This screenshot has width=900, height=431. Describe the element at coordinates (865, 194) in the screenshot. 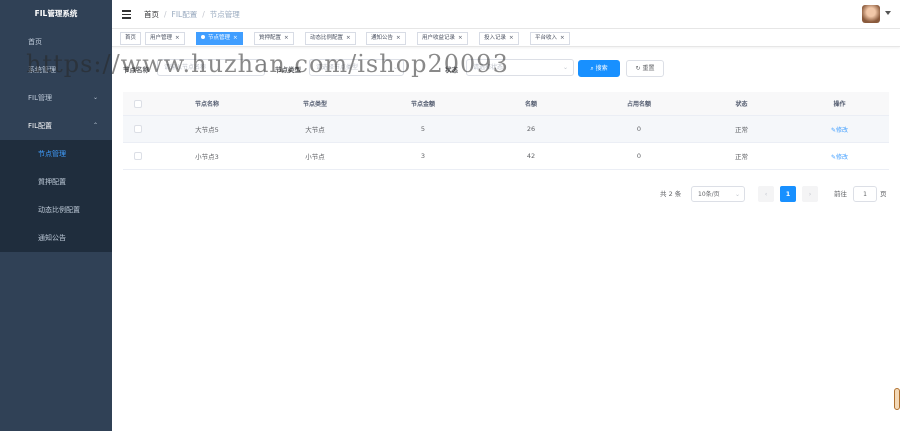

I see `goto-page-input: 1` at that location.